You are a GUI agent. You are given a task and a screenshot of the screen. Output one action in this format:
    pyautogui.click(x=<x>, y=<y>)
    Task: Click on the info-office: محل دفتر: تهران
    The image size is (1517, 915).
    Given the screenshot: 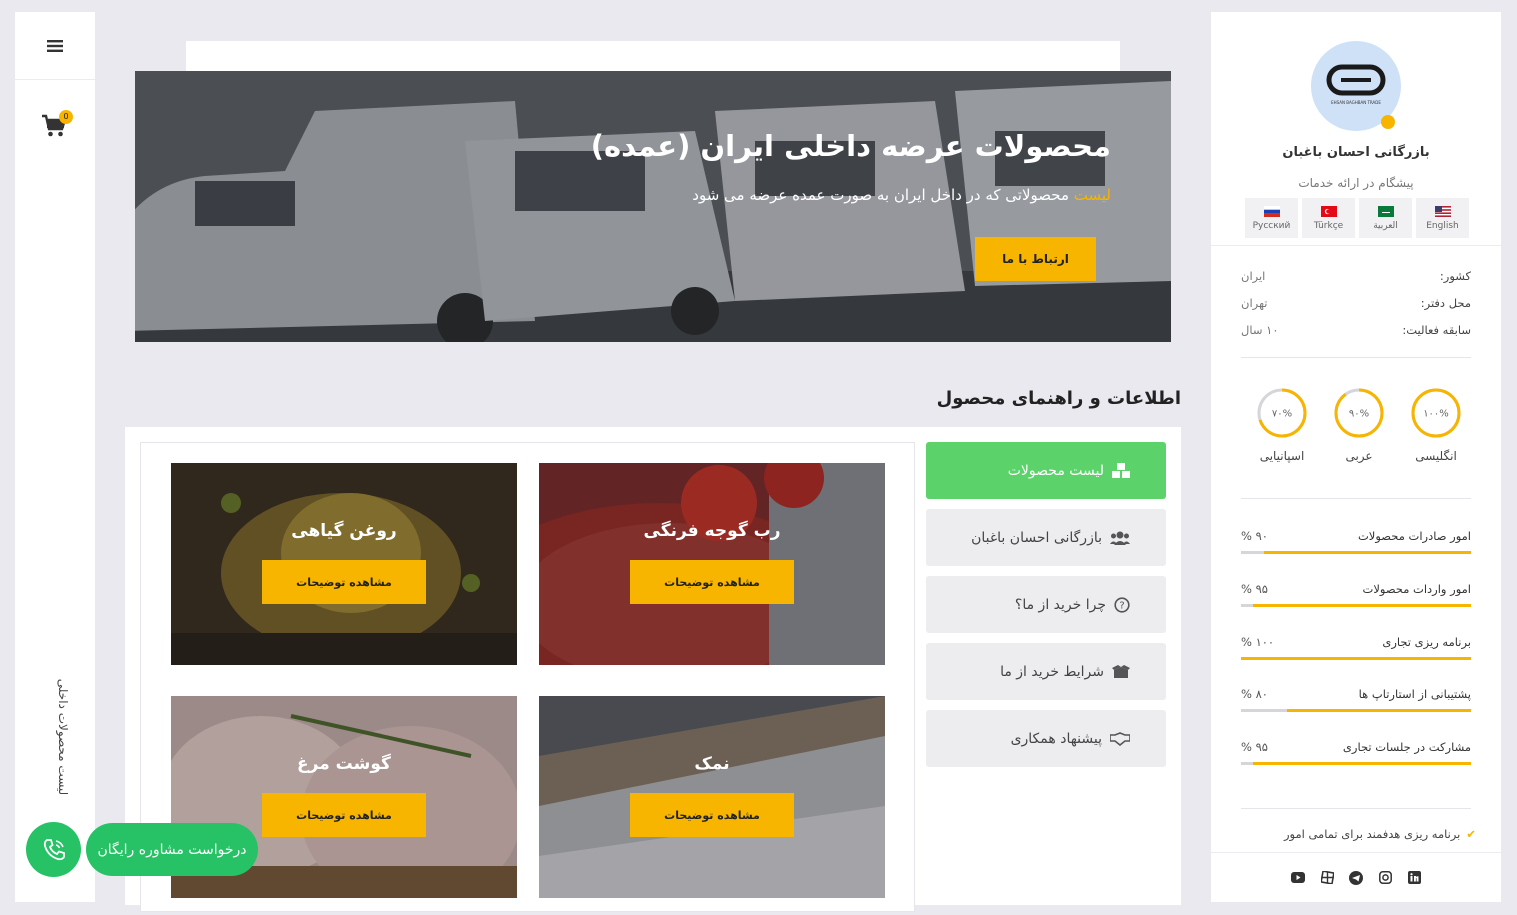 What is the action you would take?
    pyautogui.click(x=1356, y=303)
    